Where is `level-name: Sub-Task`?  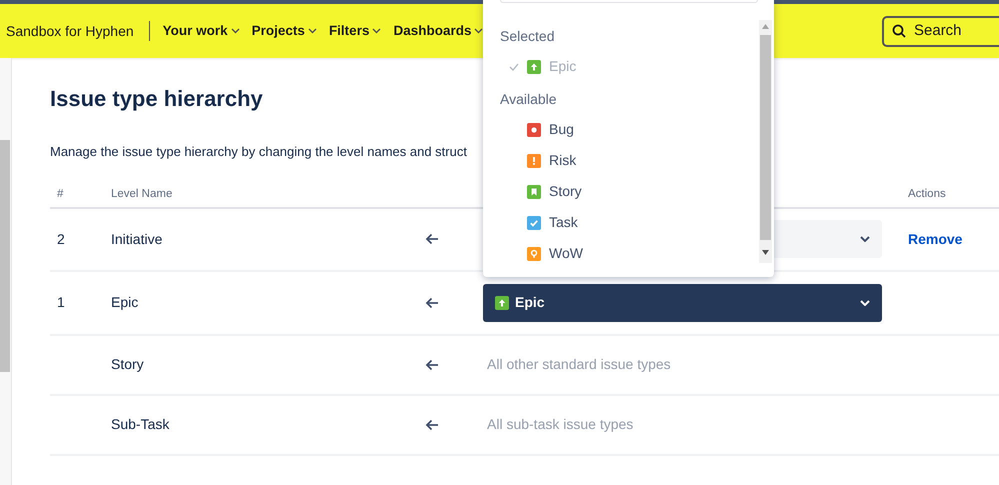
level-name: Sub-Task is located at coordinates (140, 424).